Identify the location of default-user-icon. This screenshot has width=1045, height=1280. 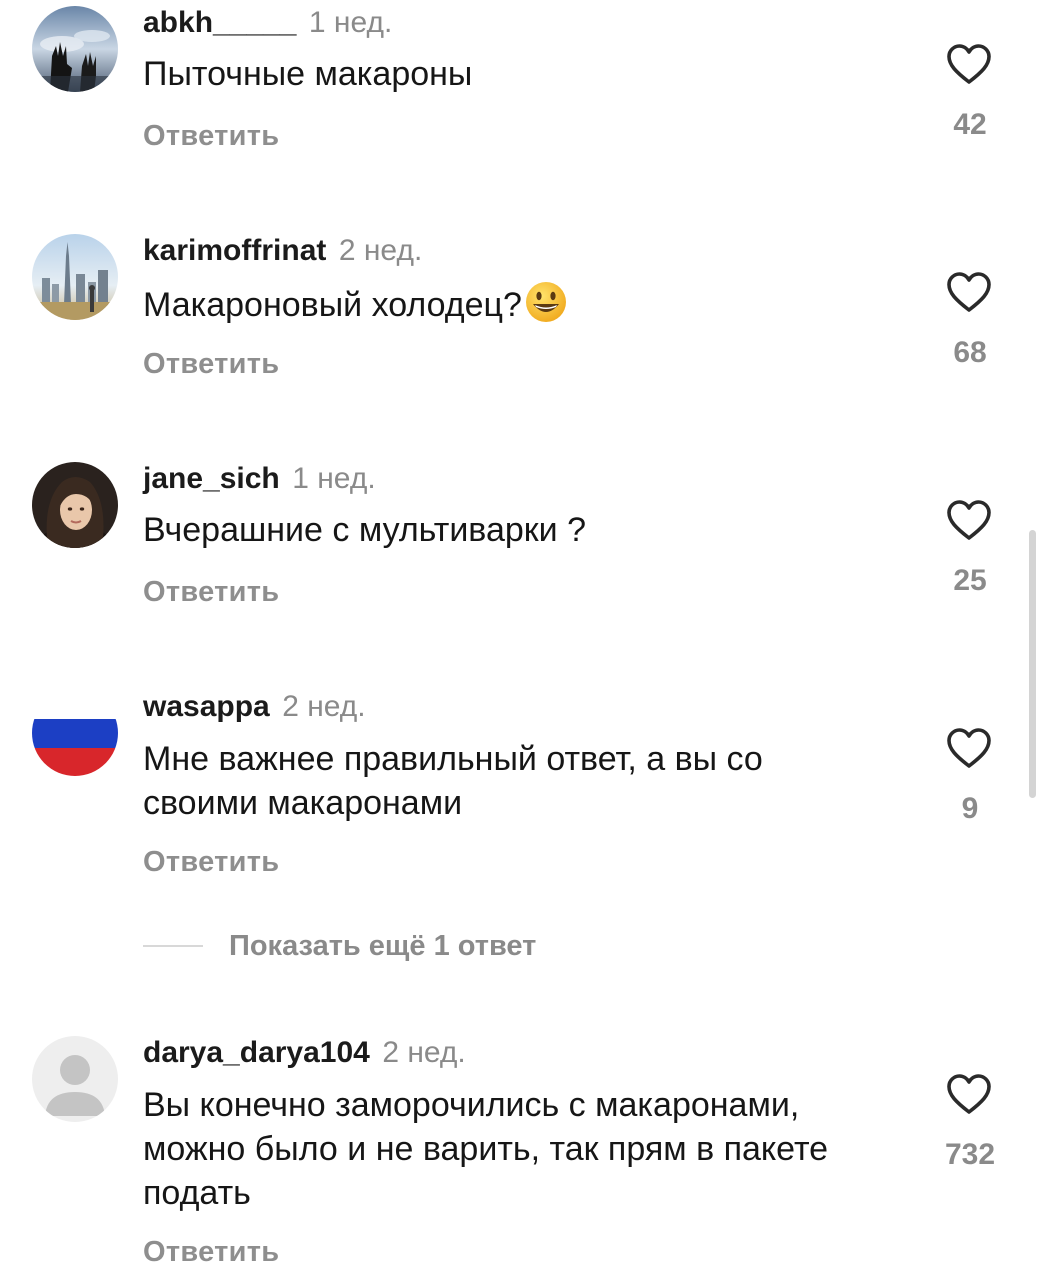
(75, 1079).